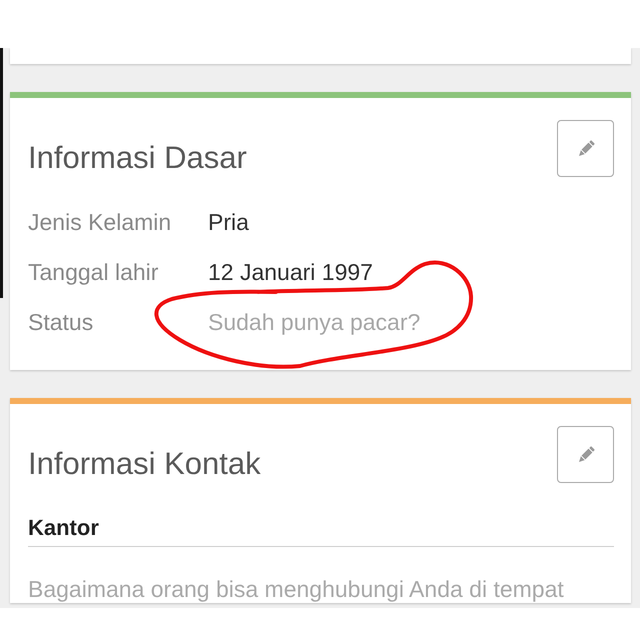 The image size is (640, 640). I want to click on hint-text: Bagaimana orang bisa menghubungi Anda di tempat, so click(296, 589).